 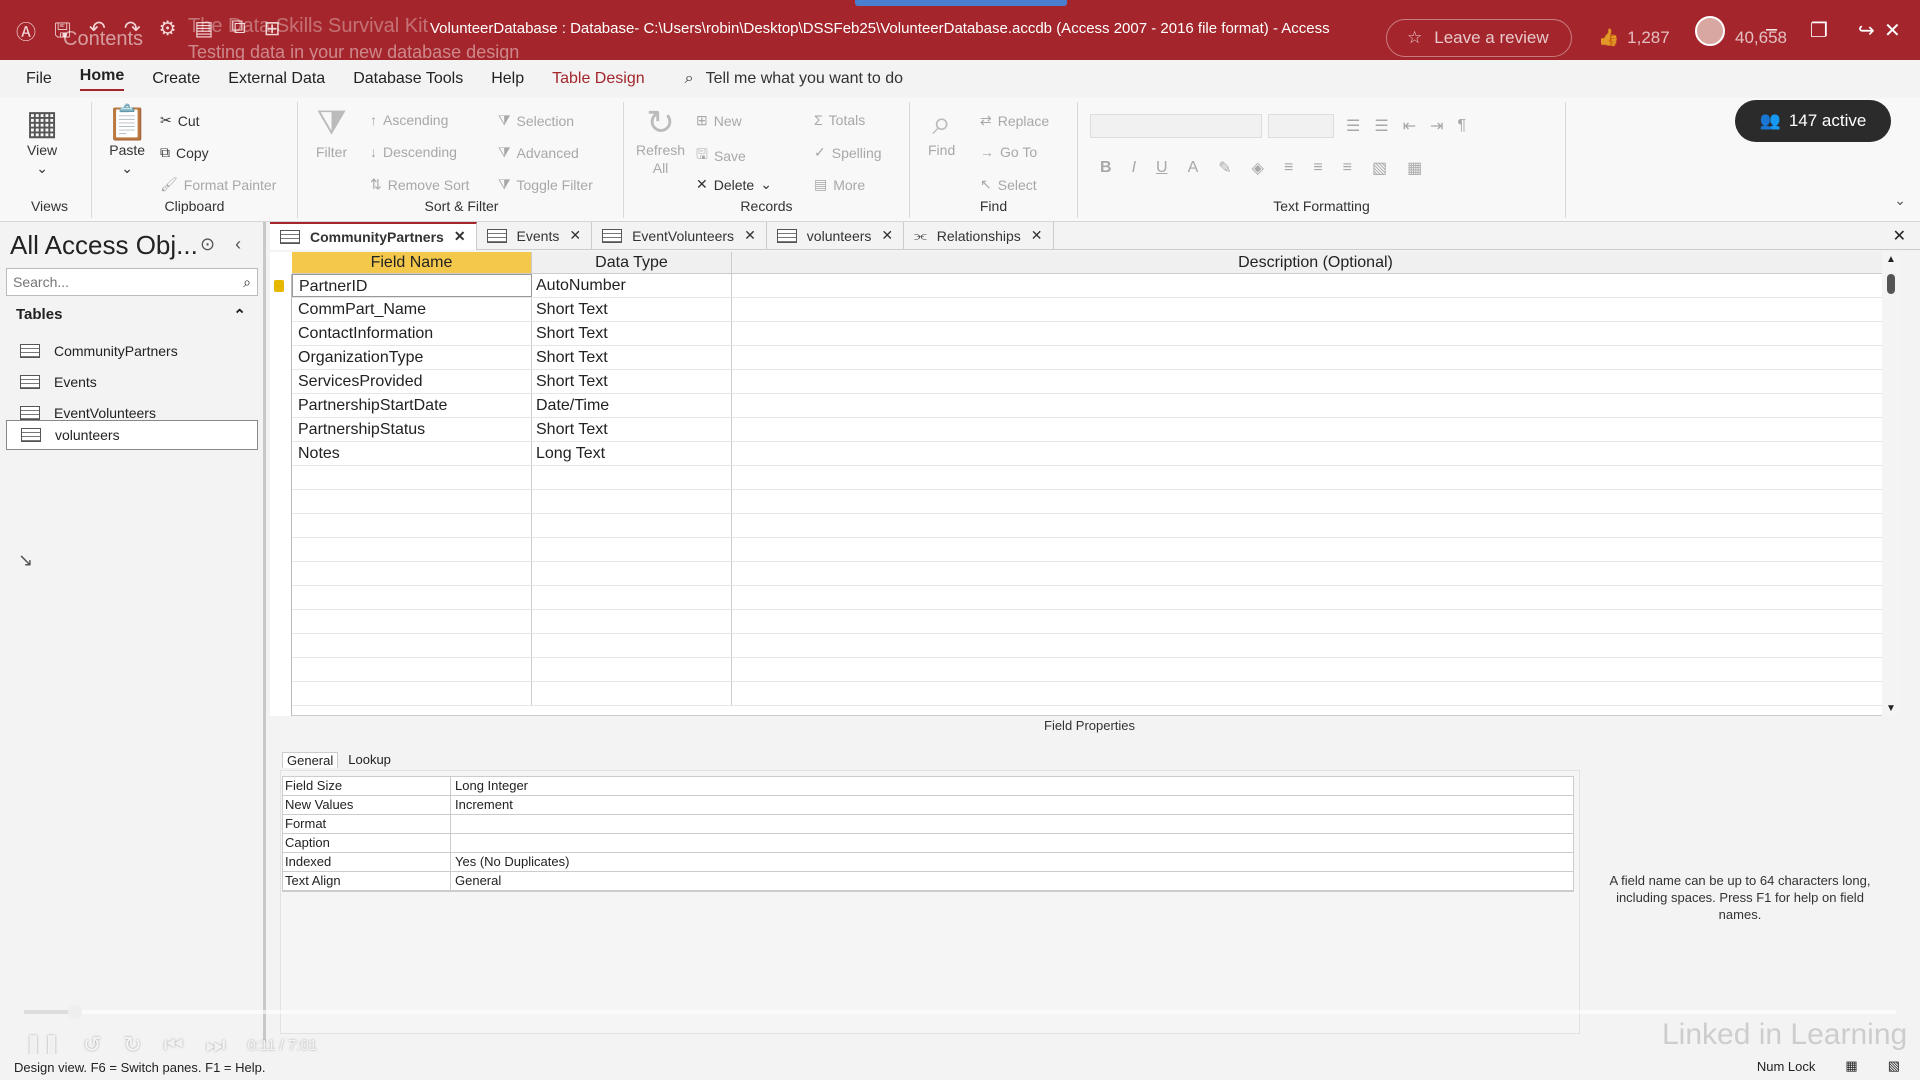 What do you see at coordinates (132, 351) in the screenshot?
I see `nav-table-communitypartners: CommunityPartners` at bounding box center [132, 351].